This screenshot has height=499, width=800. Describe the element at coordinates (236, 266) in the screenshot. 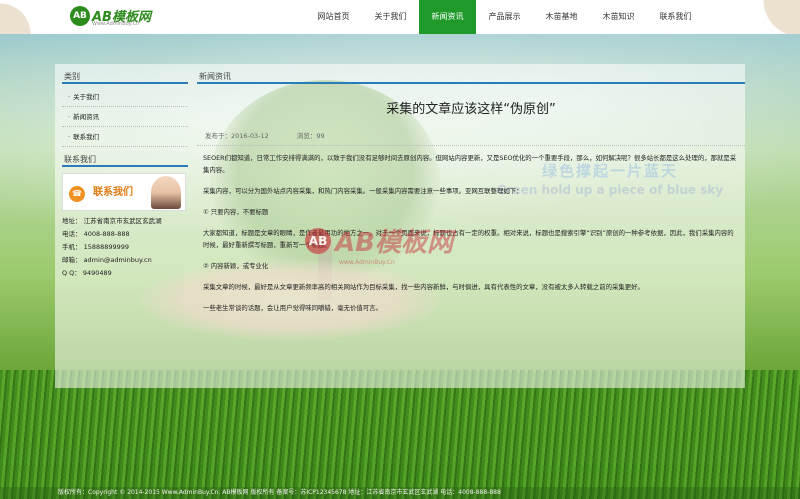

I see `article-paragraph: ② 内容新颖，或专业化` at that location.